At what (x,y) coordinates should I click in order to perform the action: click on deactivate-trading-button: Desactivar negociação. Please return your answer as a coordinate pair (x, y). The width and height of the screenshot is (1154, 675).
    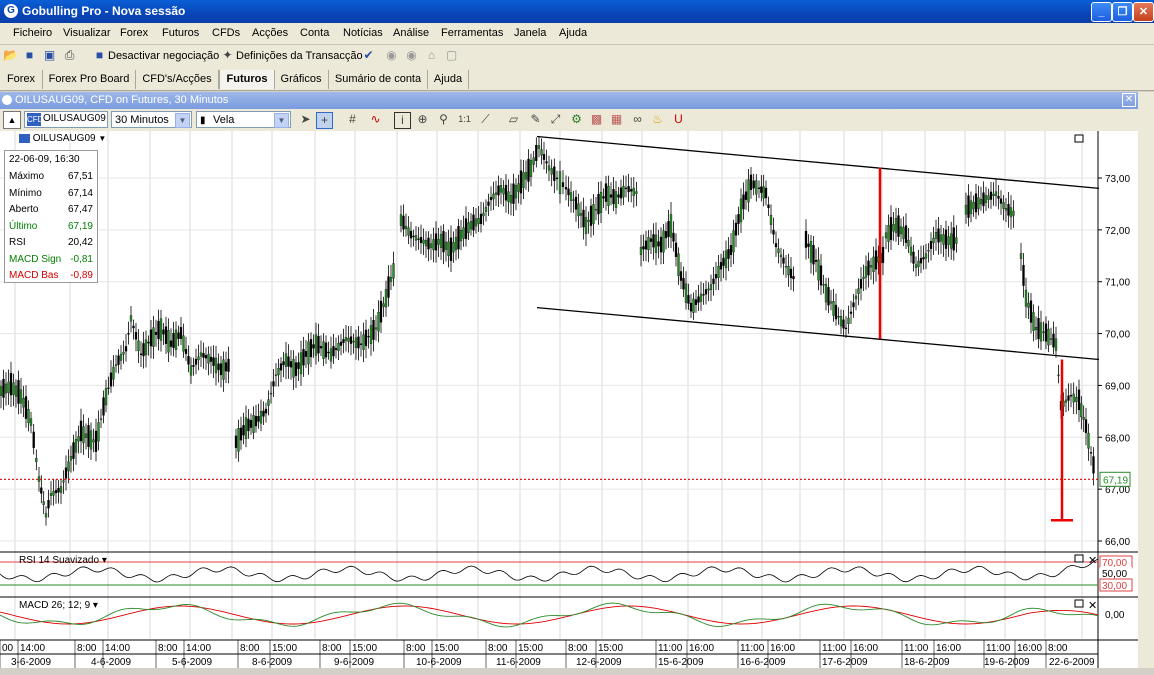
    Looking at the image, I should click on (163, 56).